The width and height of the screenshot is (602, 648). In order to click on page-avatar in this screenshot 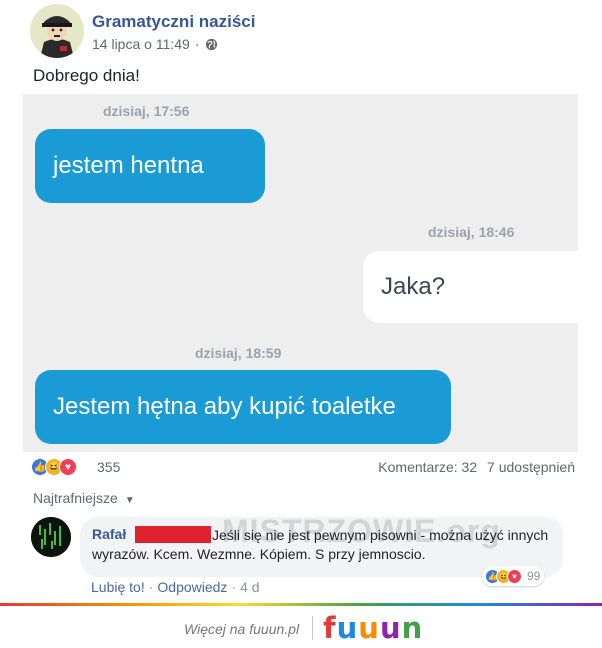, I will do `click(57, 31)`.